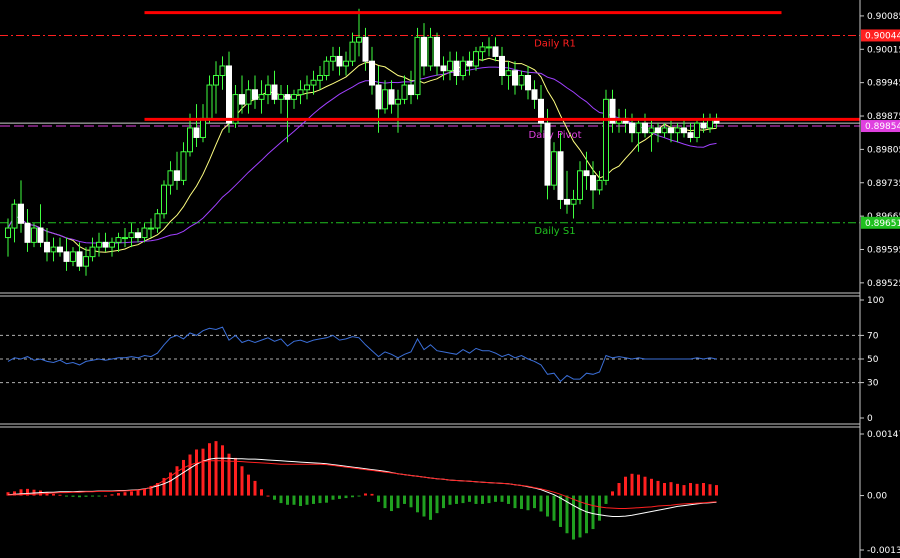 The height and width of the screenshot is (558, 900). What do you see at coordinates (883, 184) in the screenshot?
I see `price-tick-label: 0.89735` at bounding box center [883, 184].